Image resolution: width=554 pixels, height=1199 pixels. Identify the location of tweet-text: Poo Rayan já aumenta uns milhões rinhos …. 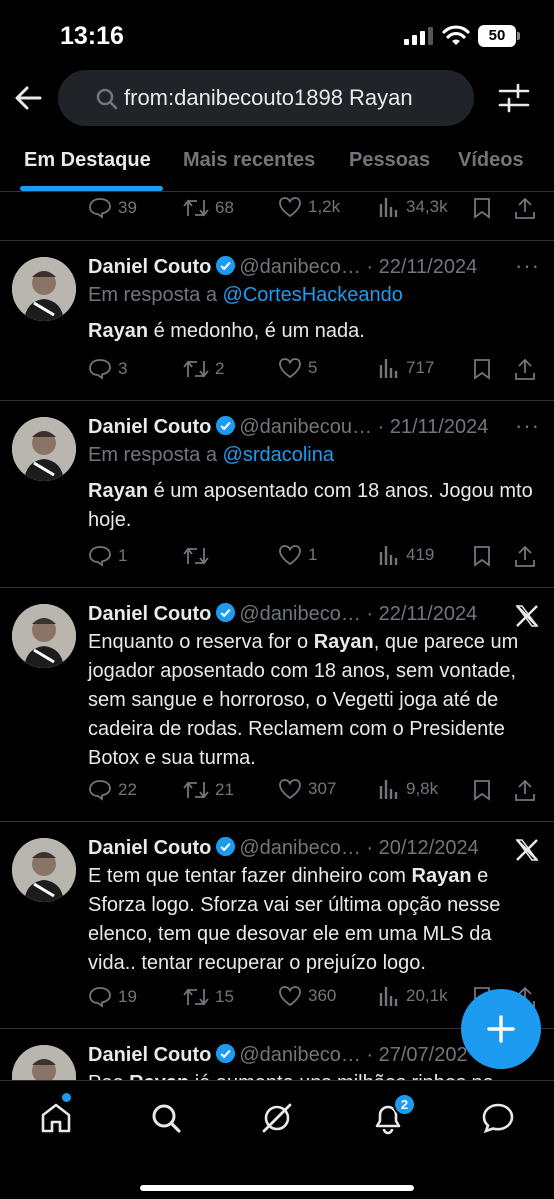
(316, 1074).